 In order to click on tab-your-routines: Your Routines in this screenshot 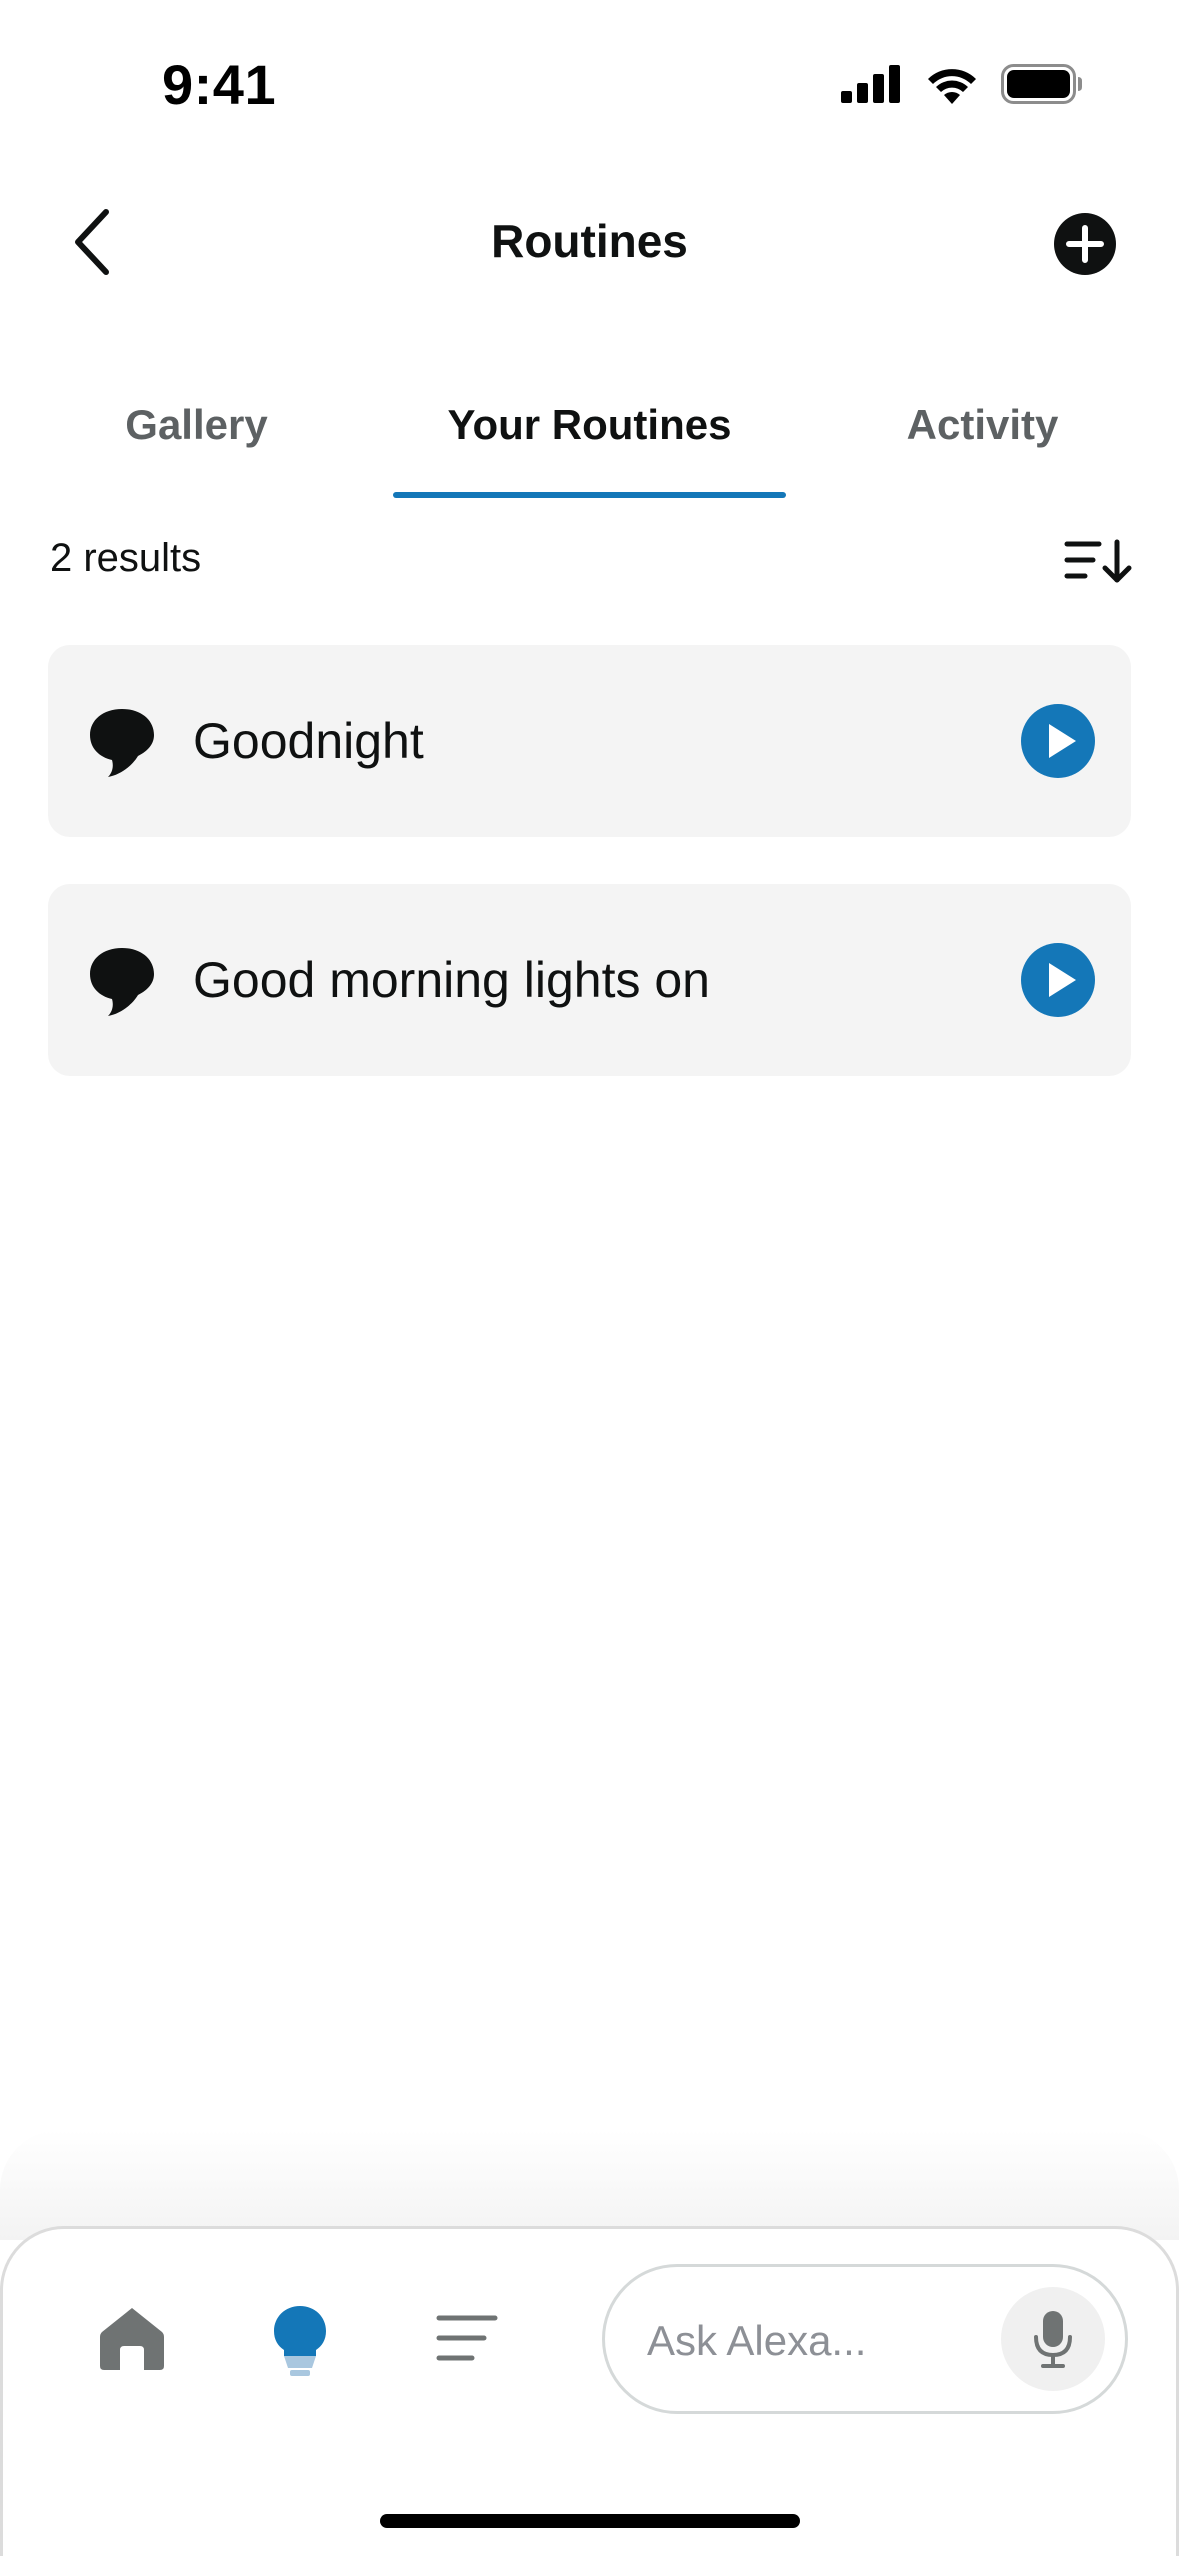, I will do `click(589, 430)`.